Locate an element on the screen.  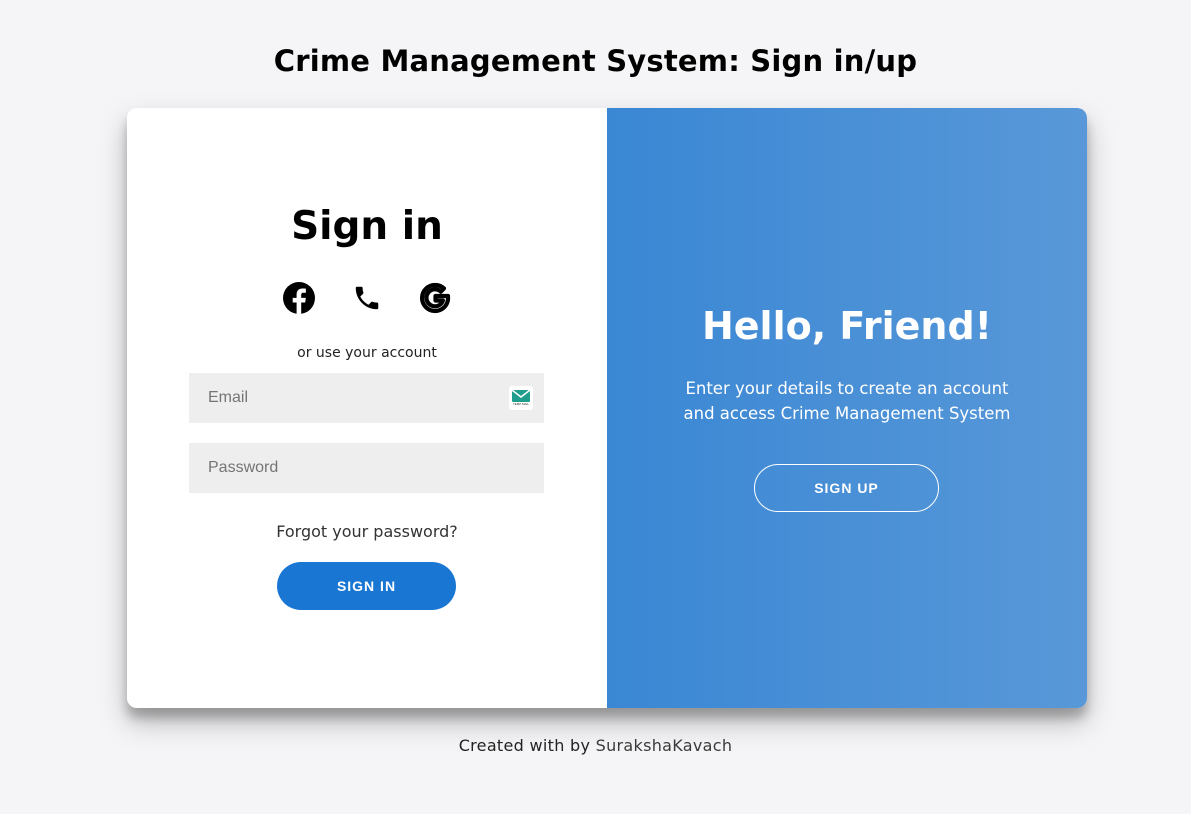
phone-icon is located at coordinates (367, 298).